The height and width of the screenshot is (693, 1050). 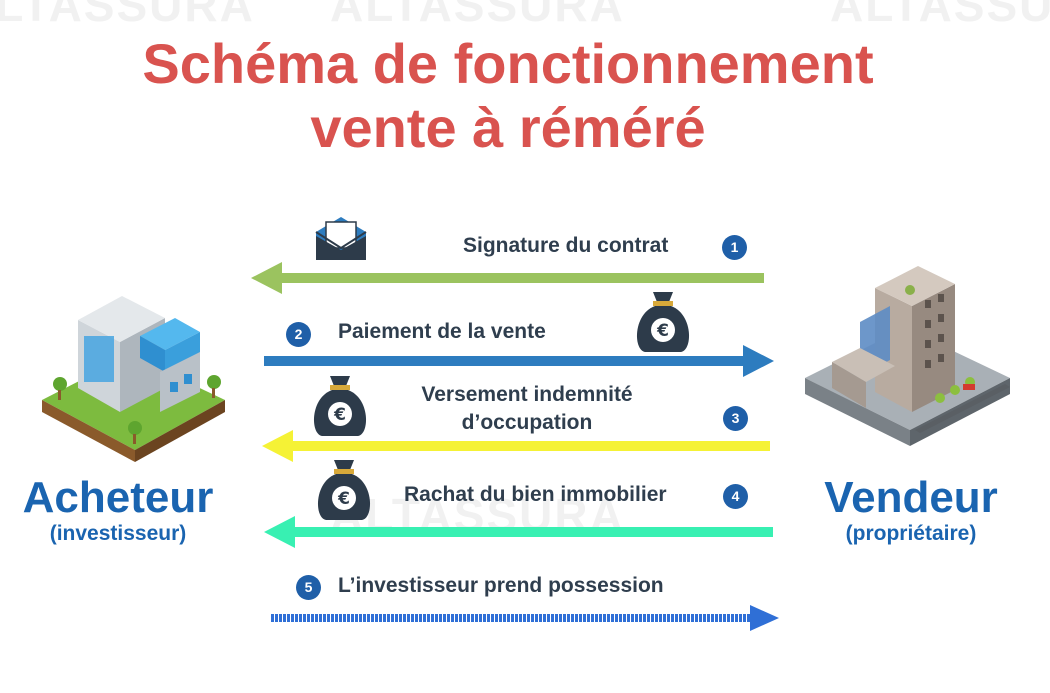 What do you see at coordinates (911, 533) in the screenshot?
I see `seller-role: (propriétaire)` at bounding box center [911, 533].